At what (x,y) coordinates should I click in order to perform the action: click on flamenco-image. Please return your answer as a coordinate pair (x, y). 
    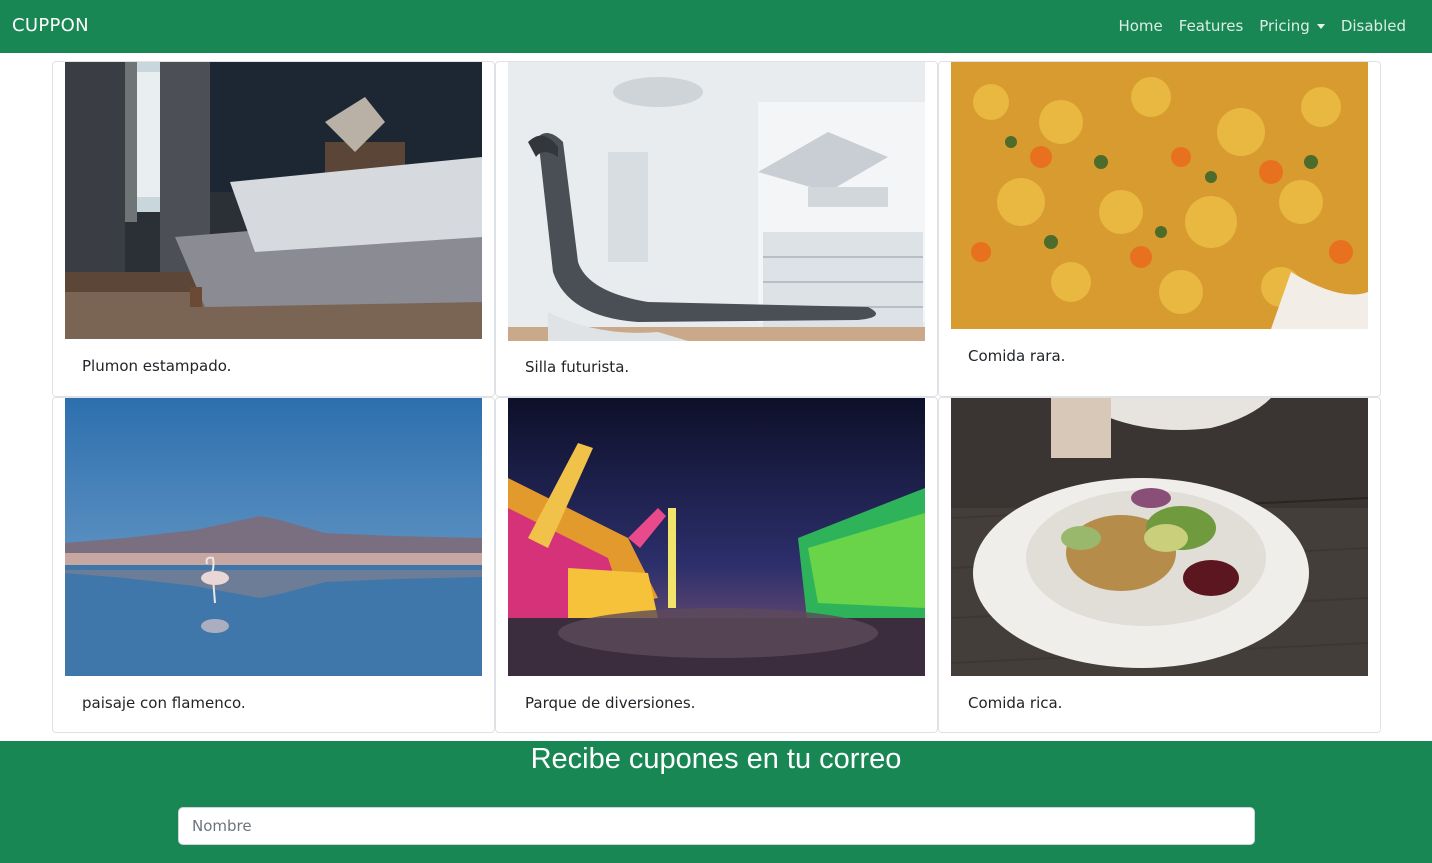
    Looking at the image, I should click on (273, 537).